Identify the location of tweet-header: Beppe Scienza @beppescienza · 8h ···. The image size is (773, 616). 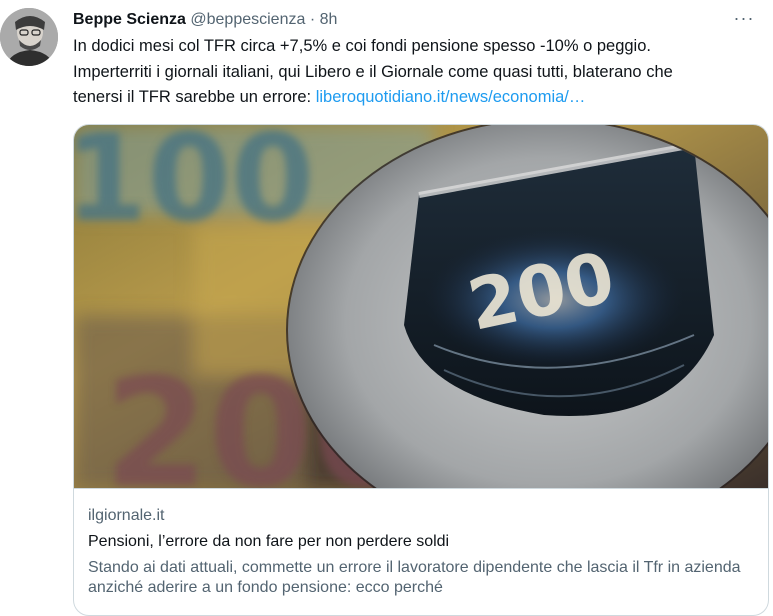
(416, 19).